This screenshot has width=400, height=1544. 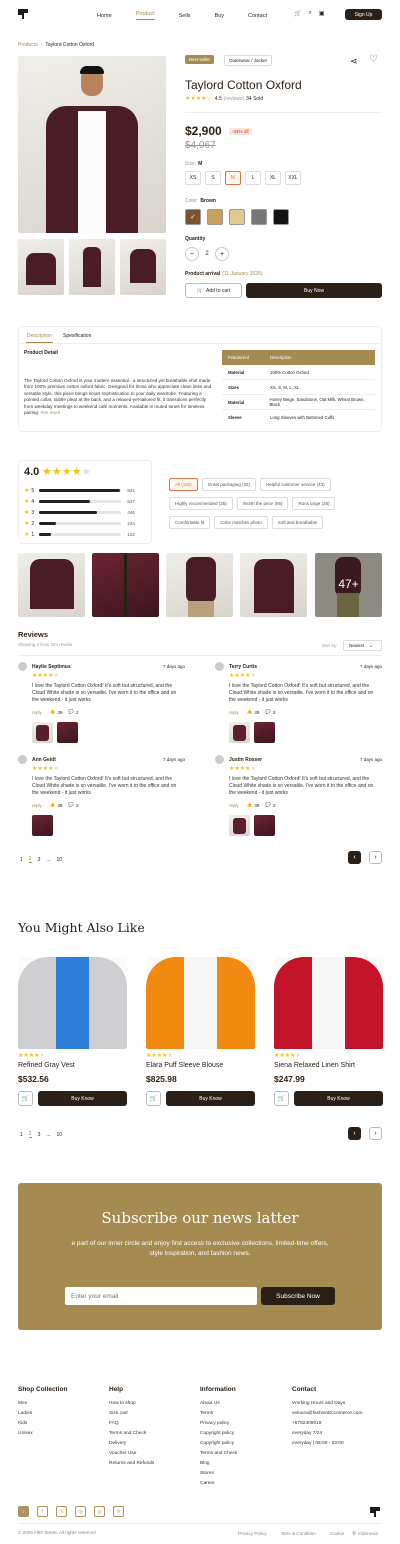 I want to click on filter-chip: Runs large (28), so click(x=314, y=503).